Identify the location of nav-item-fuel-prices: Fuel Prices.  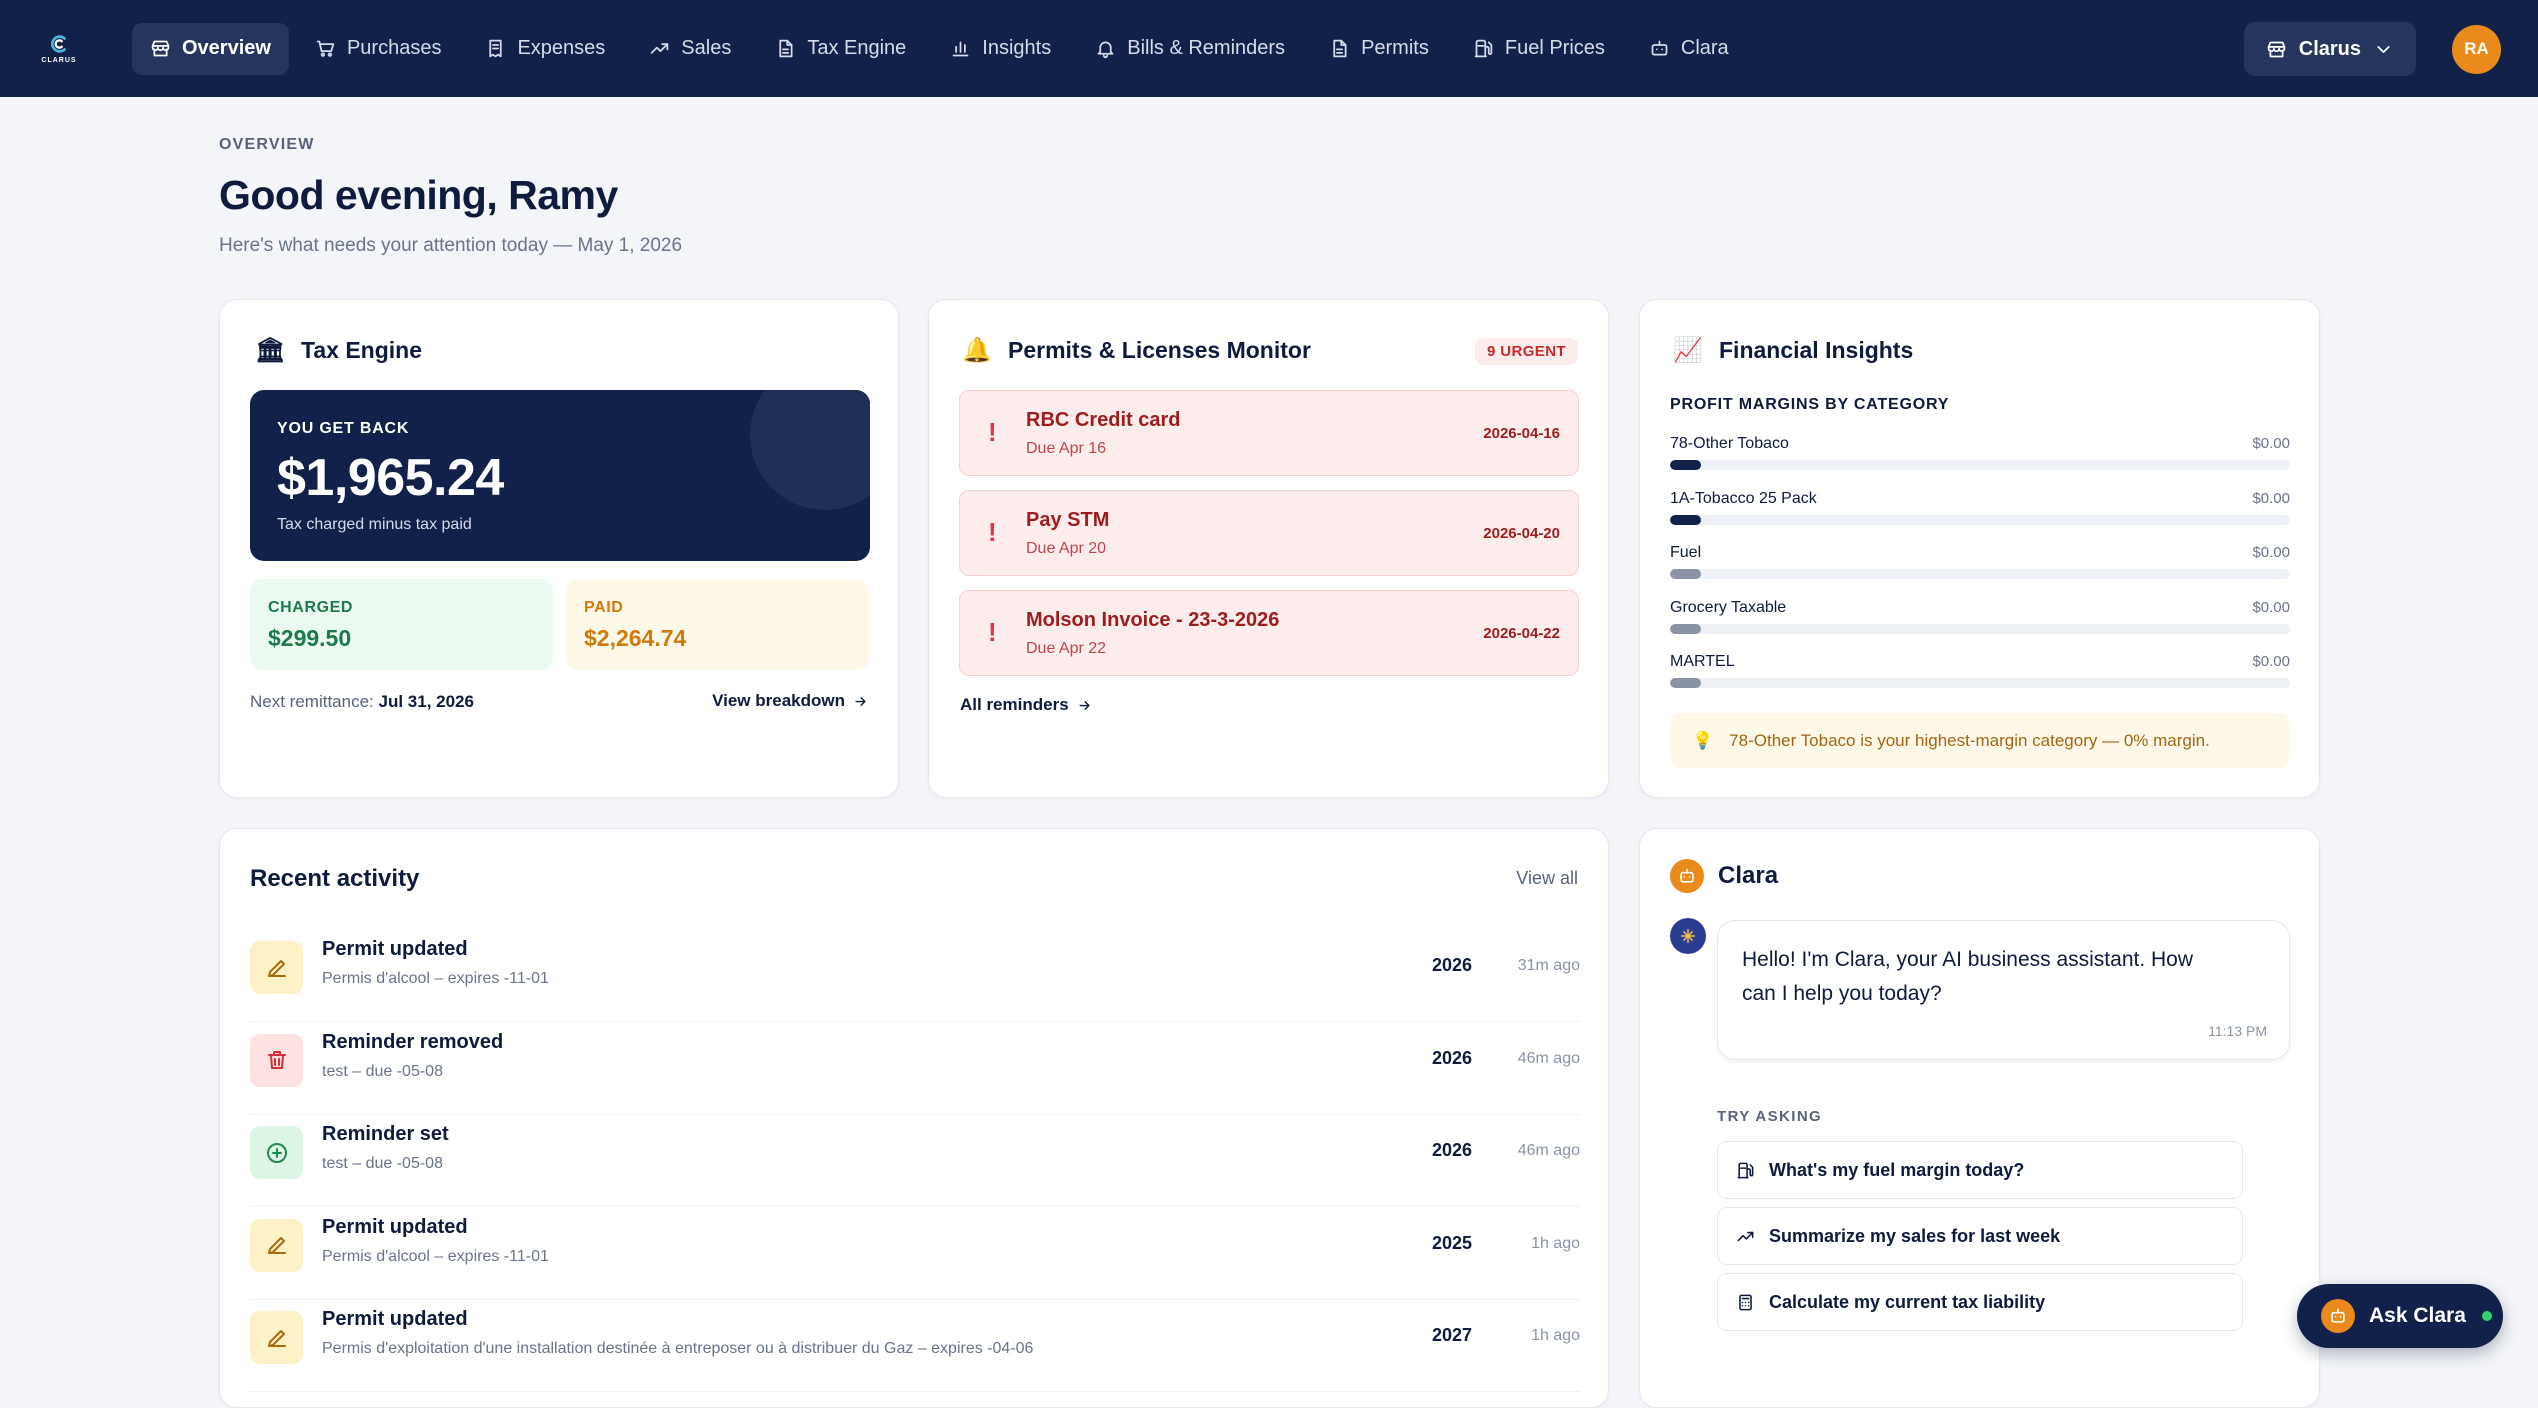
(1539, 49).